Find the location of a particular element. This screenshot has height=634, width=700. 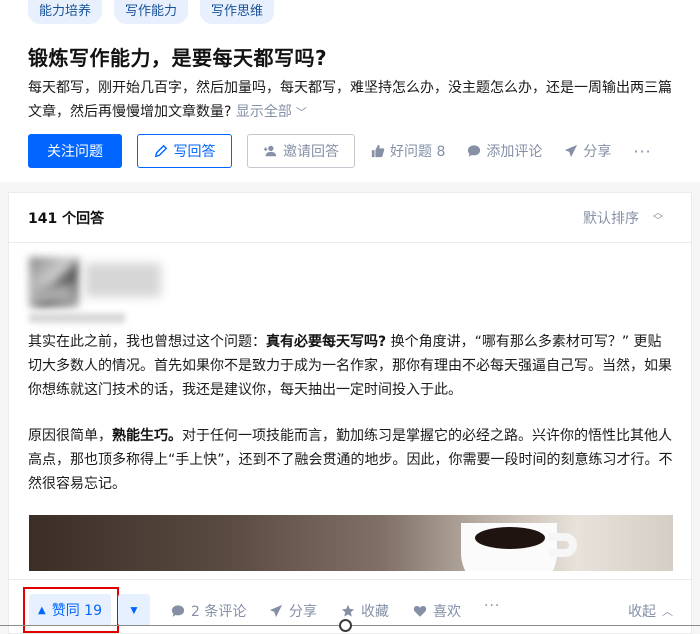

collapse-button: 收起 ︿ is located at coordinates (650, 611).